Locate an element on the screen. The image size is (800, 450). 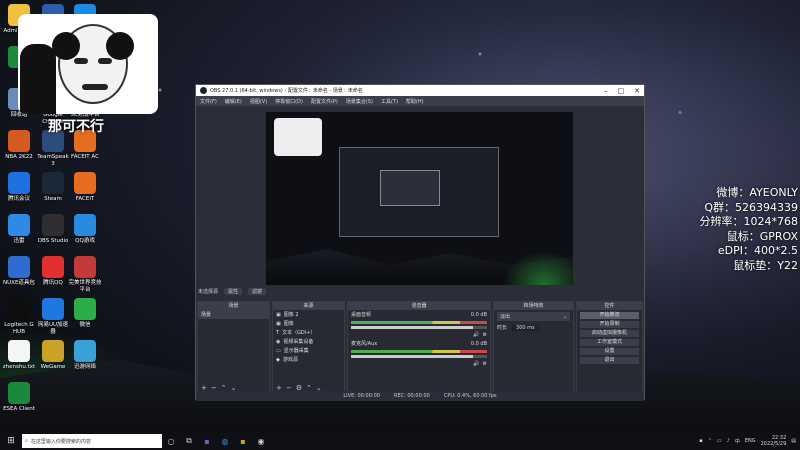
desktop-icon: QQ游戏 is located at coordinates (85, 229).